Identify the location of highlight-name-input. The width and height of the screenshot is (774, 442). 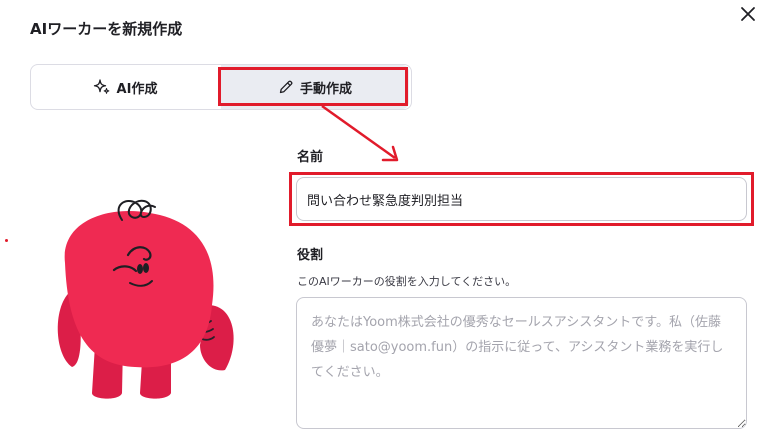
(521, 199).